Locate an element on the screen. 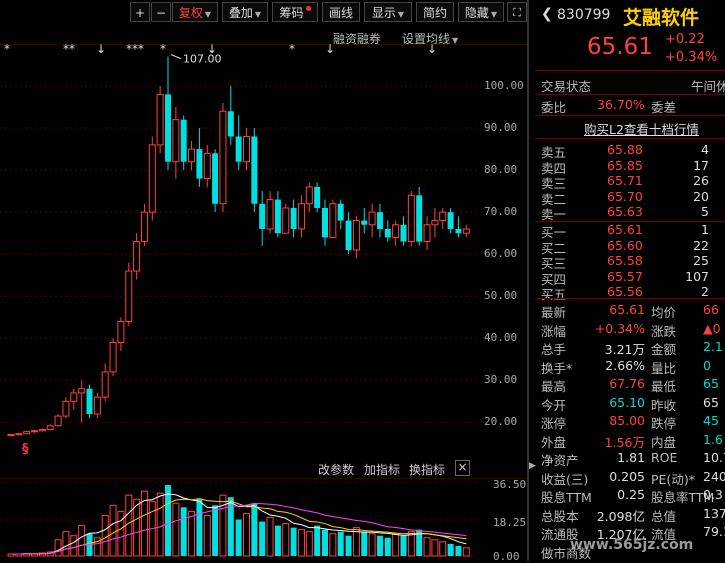  add-indicator-button: 加指标 is located at coordinates (382, 469).